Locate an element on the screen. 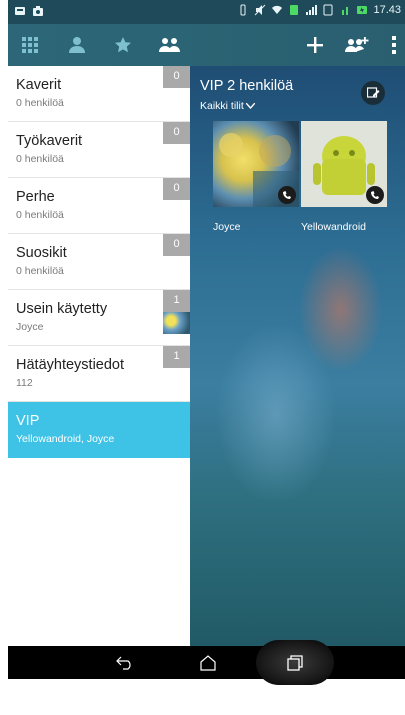 The image size is (405, 715). signal-icon is located at coordinates (312, 10).